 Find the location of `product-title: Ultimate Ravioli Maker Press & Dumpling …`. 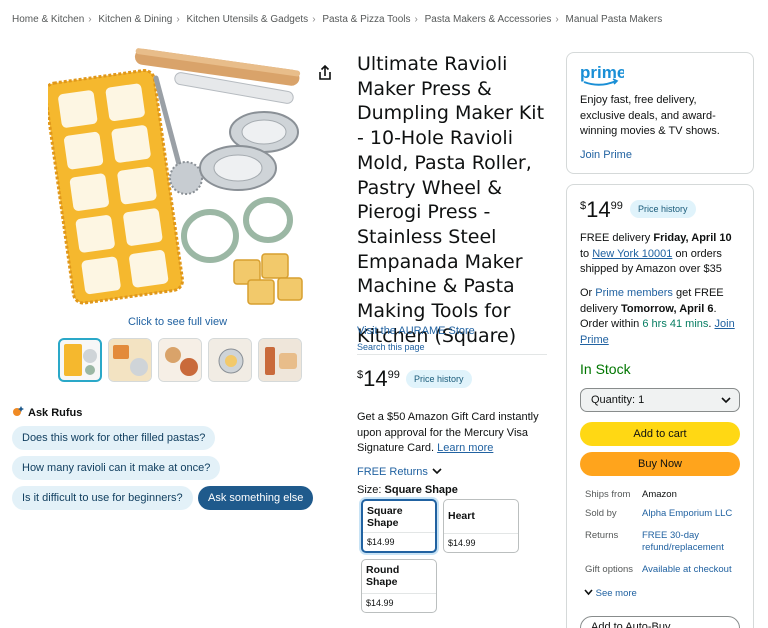

product-title: Ultimate Ravioli Maker Press & Dumpling … is located at coordinates (451, 200).